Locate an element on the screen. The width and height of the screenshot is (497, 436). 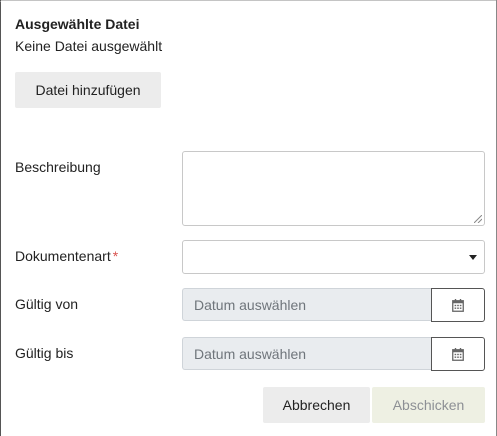
valid-to-calendar-button is located at coordinates (458, 354).